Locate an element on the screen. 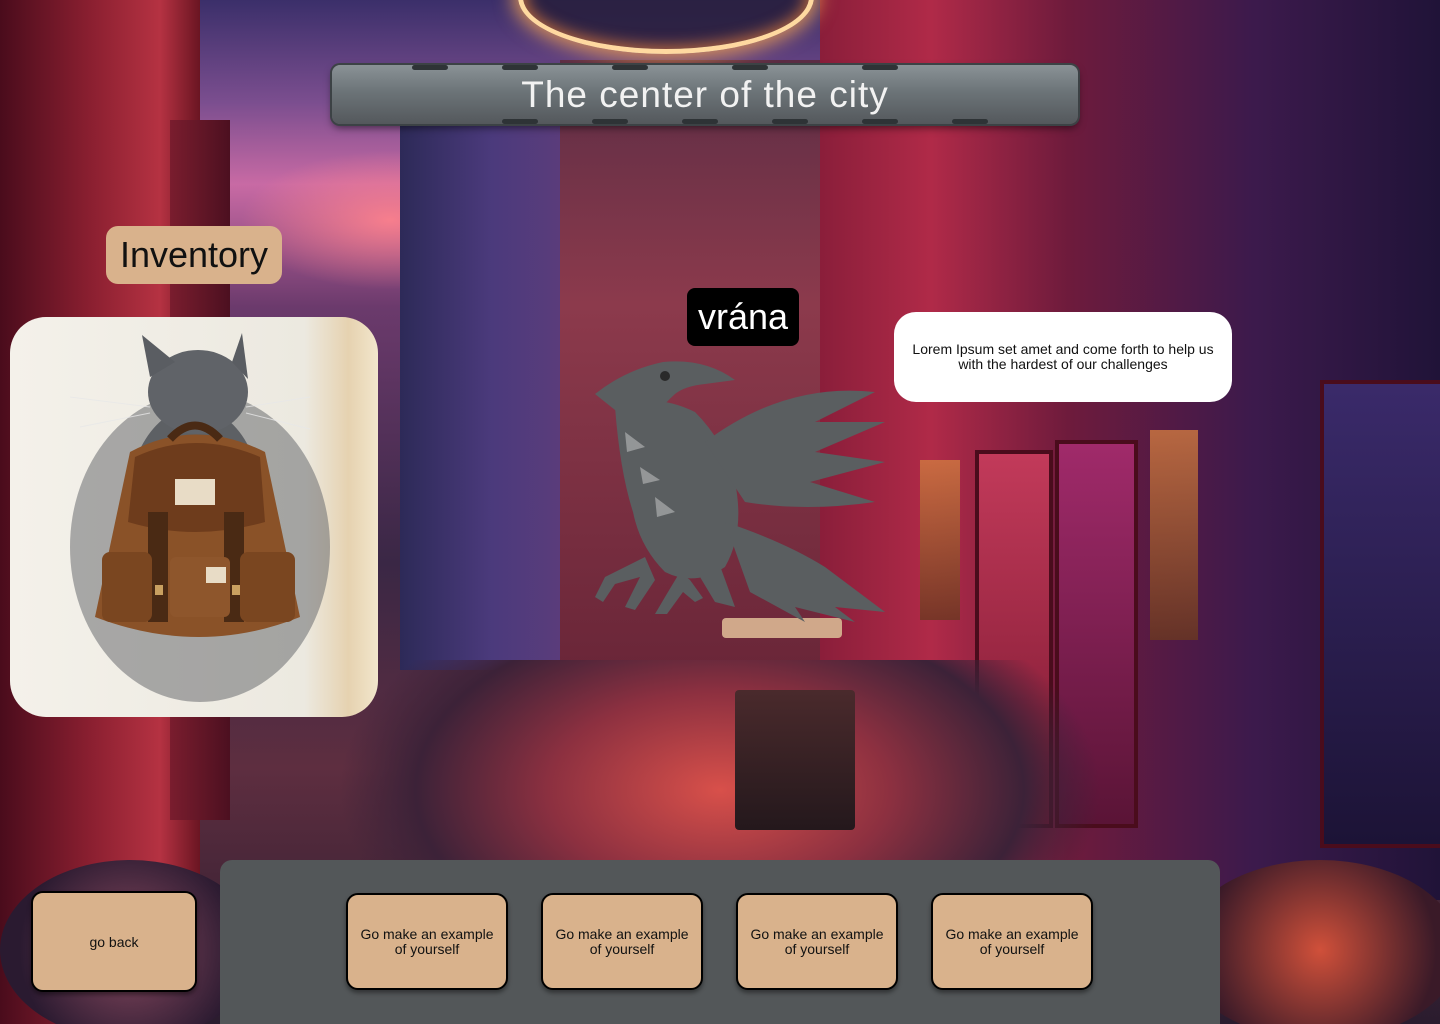  location-title: The center of the city is located at coordinates (705, 94).